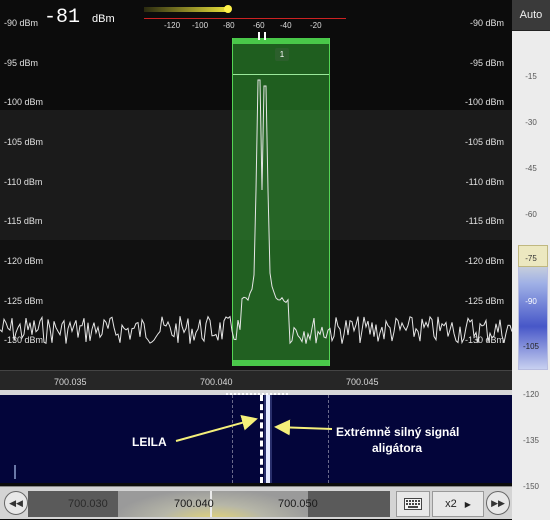  What do you see at coordinates (256, 380) in the screenshot?
I see `frequency-axis: 700.035 700.040 700.045` at bounding box center [256, 380].